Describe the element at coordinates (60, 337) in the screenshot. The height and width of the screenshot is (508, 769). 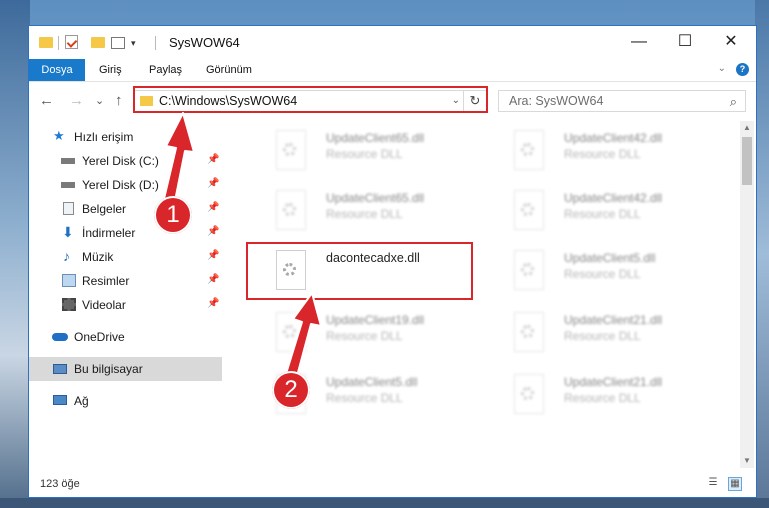
I see `cloud-icon` at that location.